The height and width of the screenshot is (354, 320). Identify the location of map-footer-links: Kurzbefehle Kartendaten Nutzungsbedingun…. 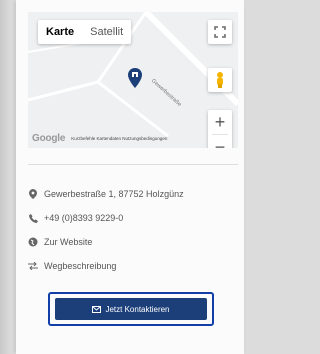
(119, 138).